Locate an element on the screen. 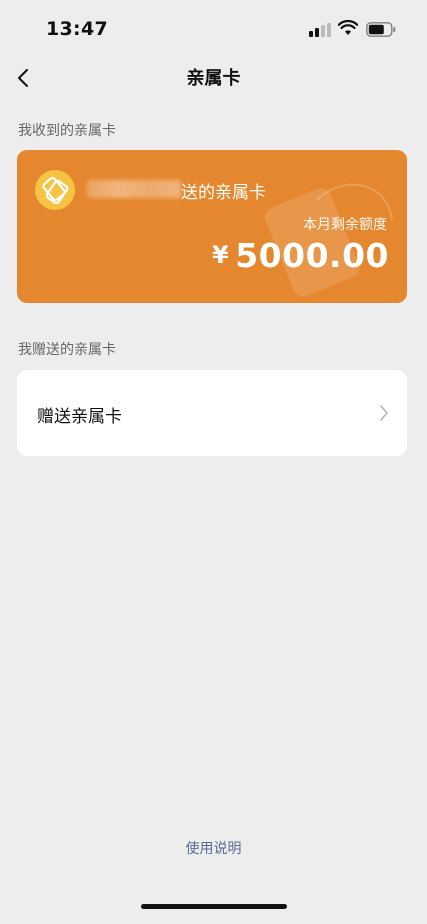 The image size is (427, 924). currency-symbol: ¥ is located at coordinates (220, 255).